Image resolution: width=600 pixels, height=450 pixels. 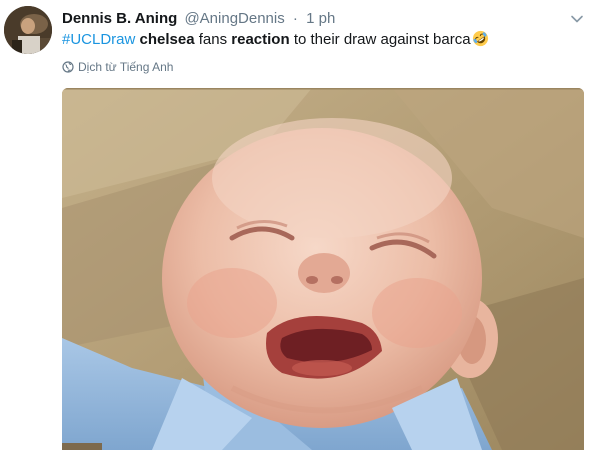 What do you see at coordinates (167, 39) in the screenshot?
I see `tweet-text-word: chelsea` at bounding box center [167, 39].